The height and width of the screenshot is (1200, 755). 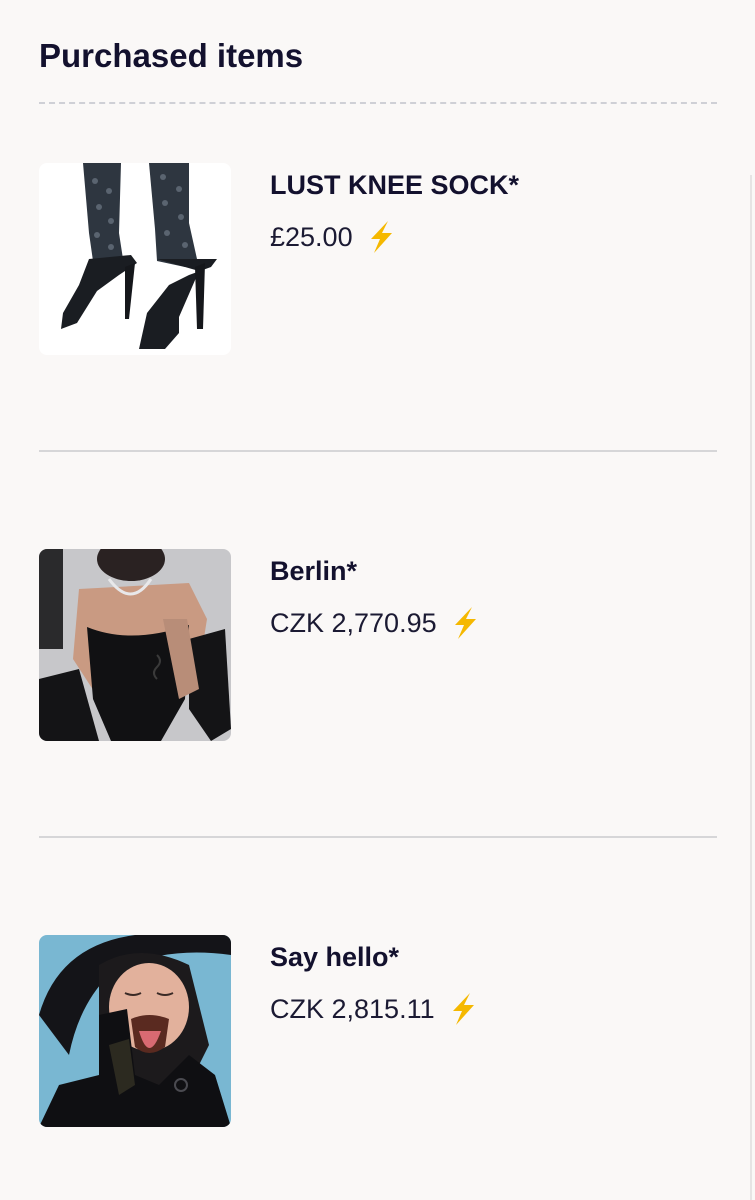 I want to click on price-row: CZK 2,770.95, so click(x=375, y=623).